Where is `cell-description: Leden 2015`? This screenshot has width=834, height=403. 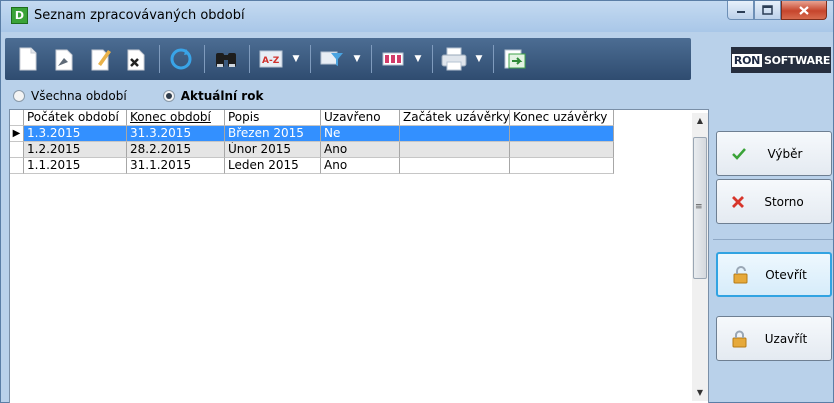 cell-description: Leden 2015 is located at coordinates (273, 166).